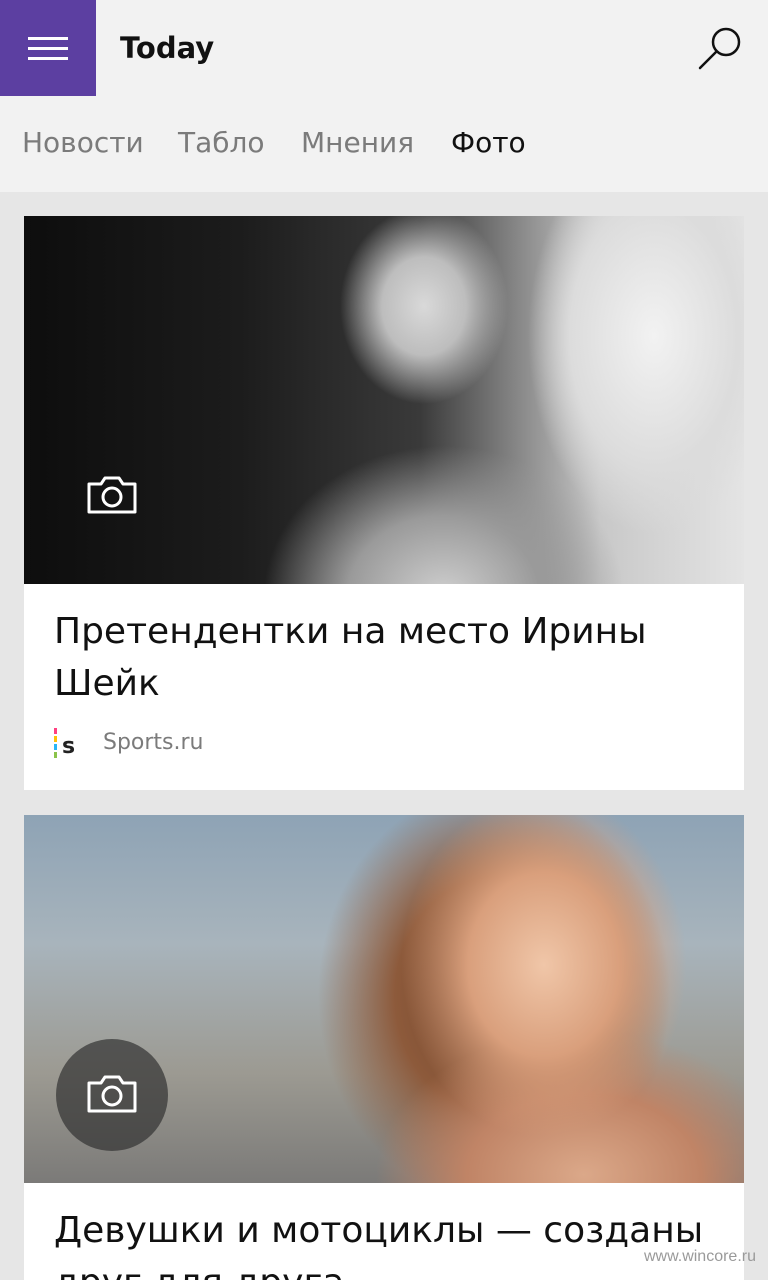 This screenshot has width=768, height=1280. I want to click on tab-foto: Фото, so click(488, 143).